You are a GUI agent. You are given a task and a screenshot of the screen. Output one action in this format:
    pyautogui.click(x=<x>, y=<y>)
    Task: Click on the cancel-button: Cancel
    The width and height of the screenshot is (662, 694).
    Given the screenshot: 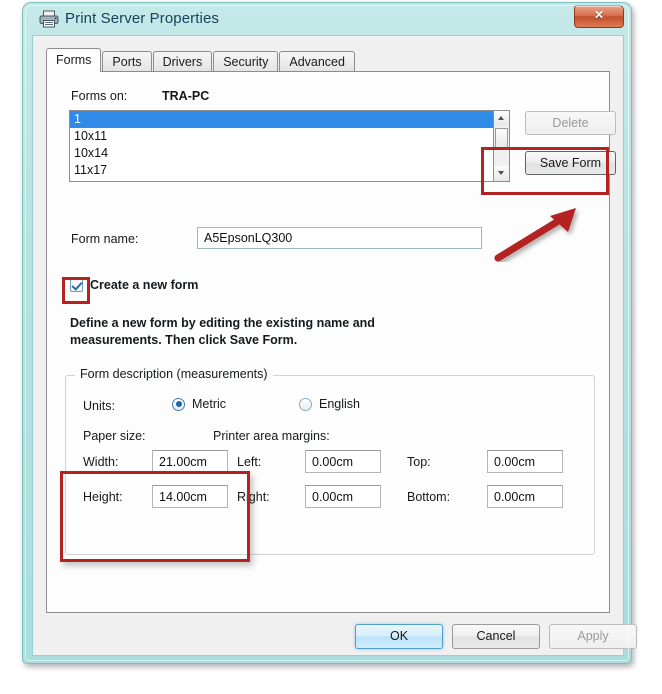 What is the action you would take?
    pyautogui.click(x=496, y=636)
    